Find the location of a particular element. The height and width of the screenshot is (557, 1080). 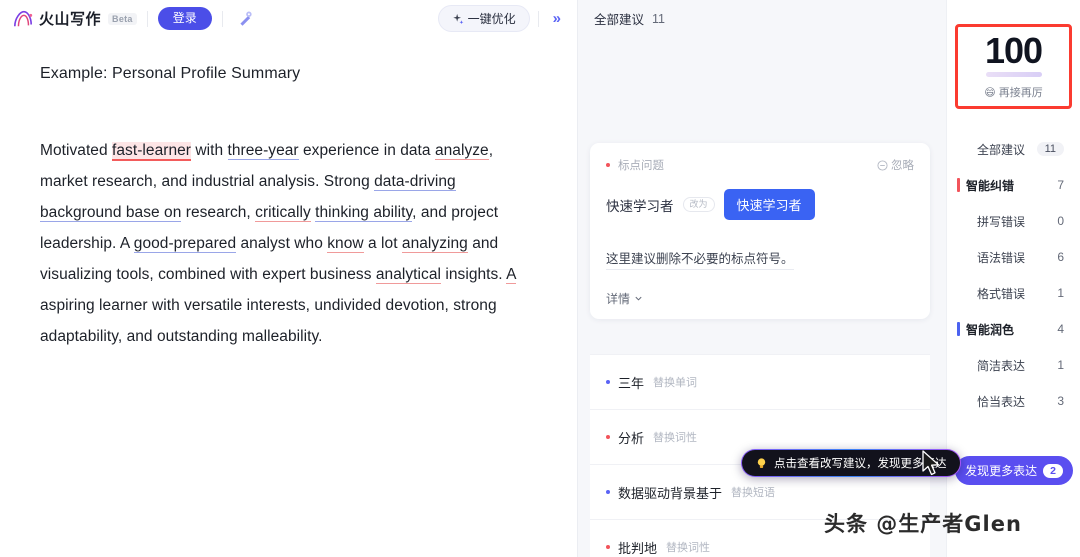

stat-label: 智能纠错 is located at coordinates (990, 185).